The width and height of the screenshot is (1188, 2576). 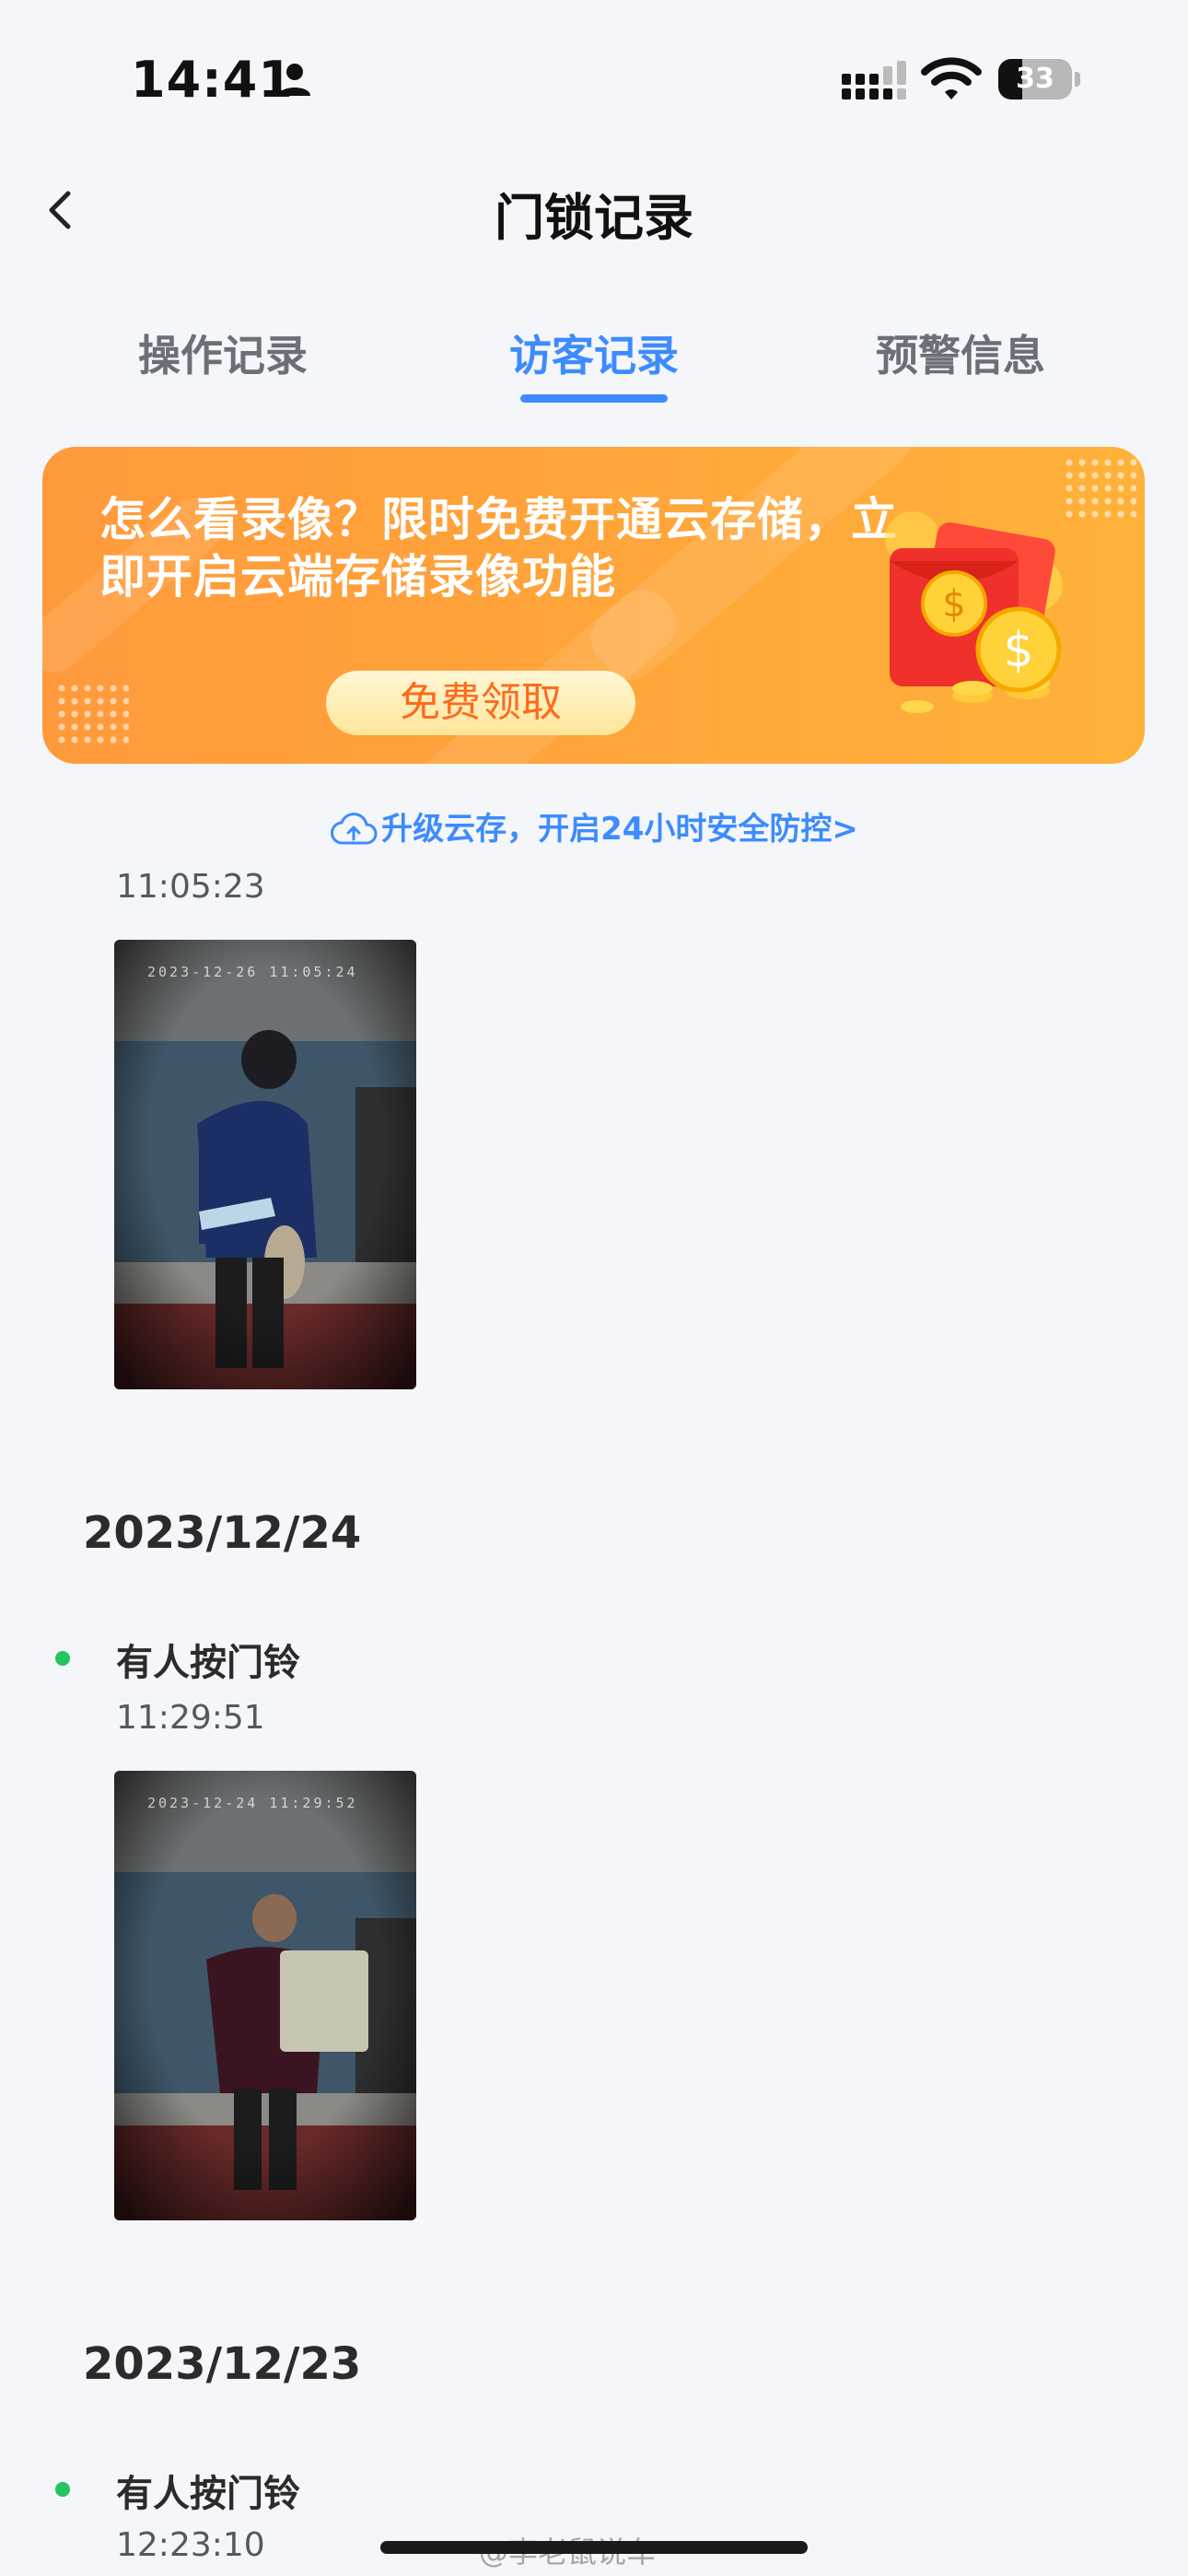 I want to click on active-tab-indicator, so click(x=594, y=398).